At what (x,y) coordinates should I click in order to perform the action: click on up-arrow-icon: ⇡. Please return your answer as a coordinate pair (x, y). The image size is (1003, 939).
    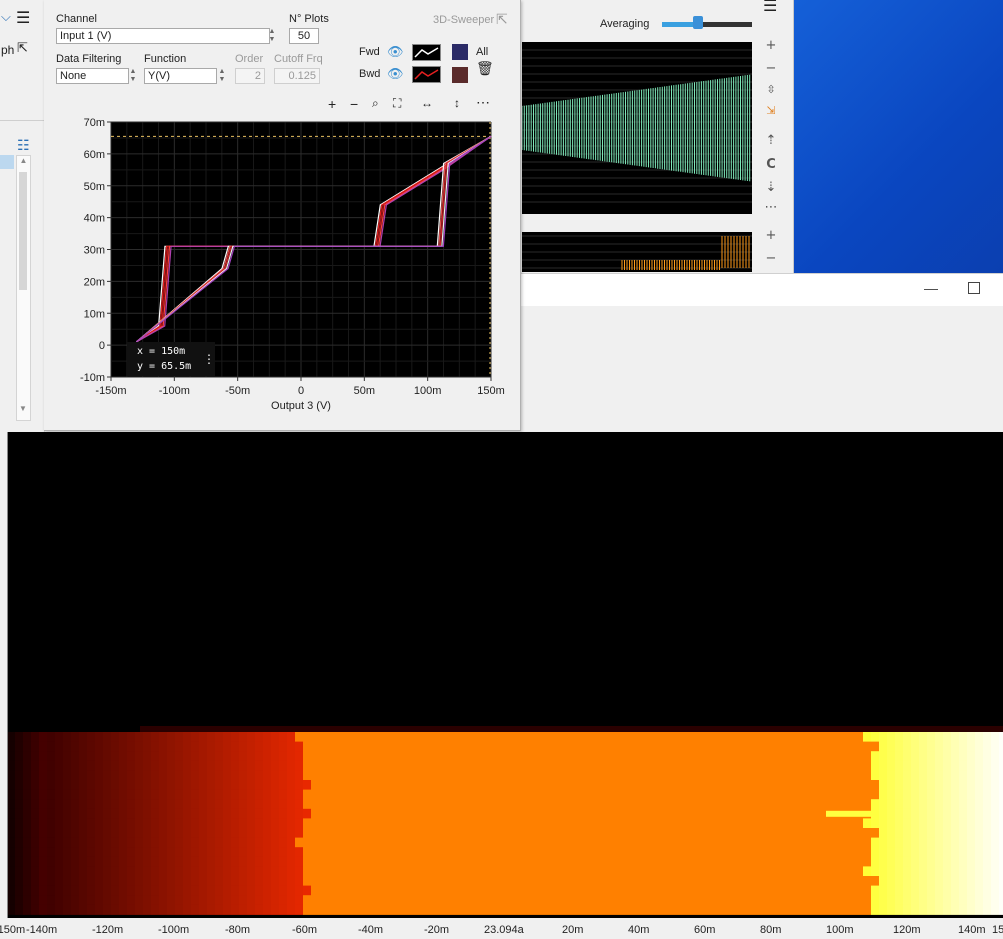
    Looking at the image, I should click on (771, 140).